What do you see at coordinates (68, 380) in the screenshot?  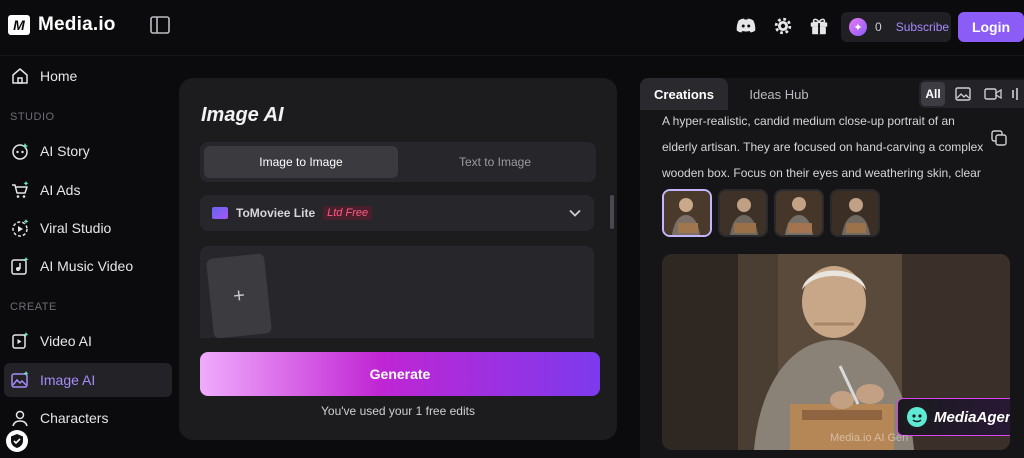 I see `sidebar-item-label: Image AI` at bounding box center [68, 380].